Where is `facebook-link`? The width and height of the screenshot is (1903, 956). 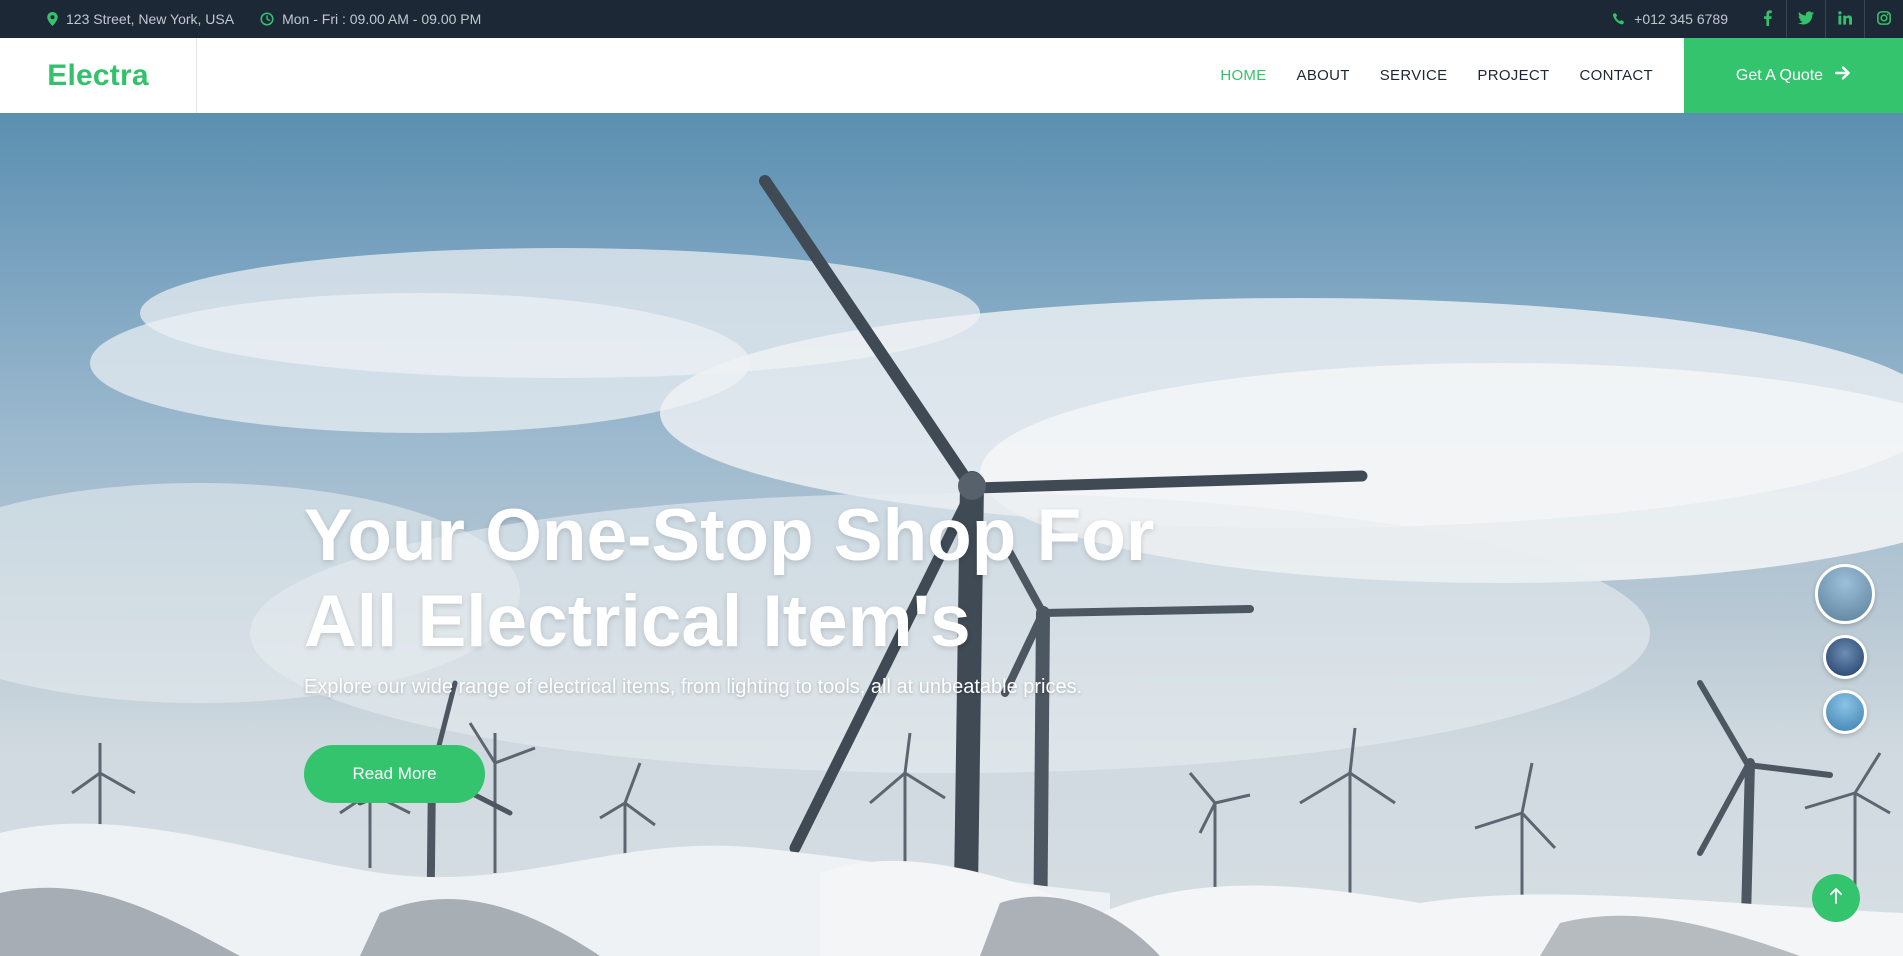 facebook-link is located at coordinates (1767, 19).